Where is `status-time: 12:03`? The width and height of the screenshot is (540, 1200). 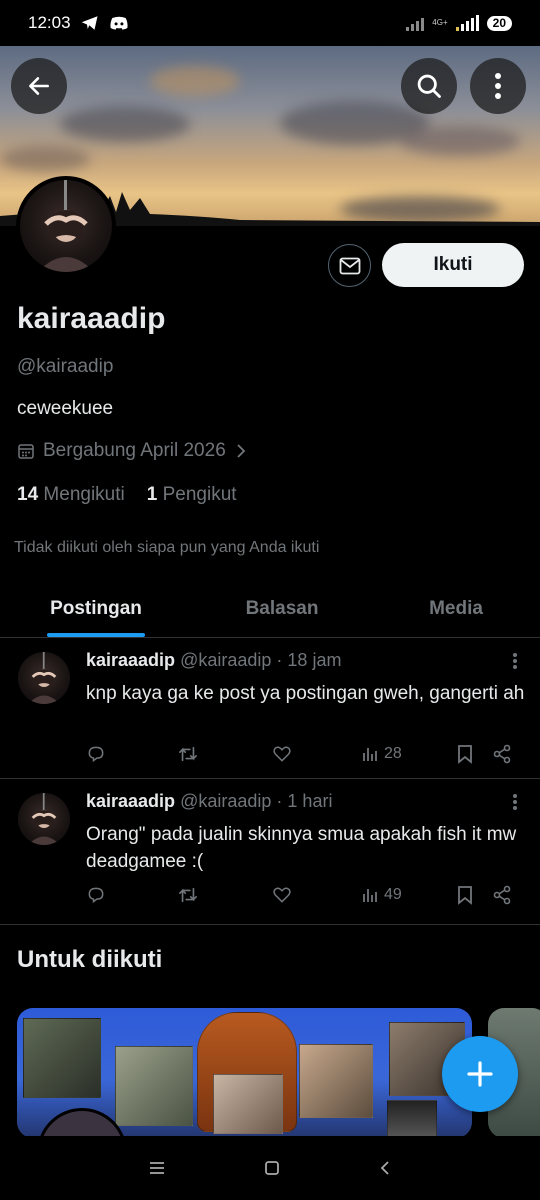
status-time: 12:03 is located at coordinates (49, 22).